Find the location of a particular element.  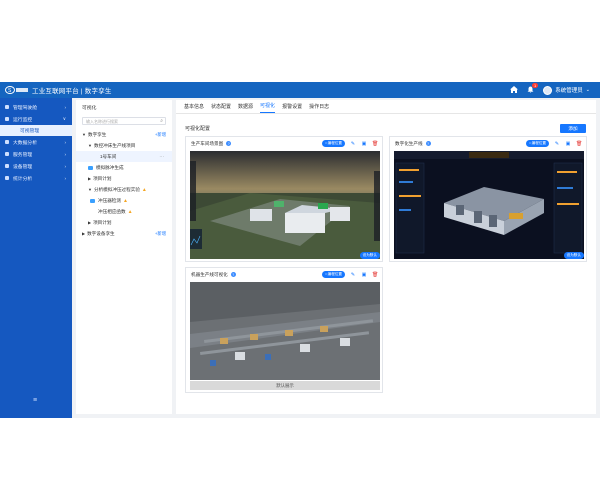

tree-node-label: 1号车间 is located at coordinates (108, 156).